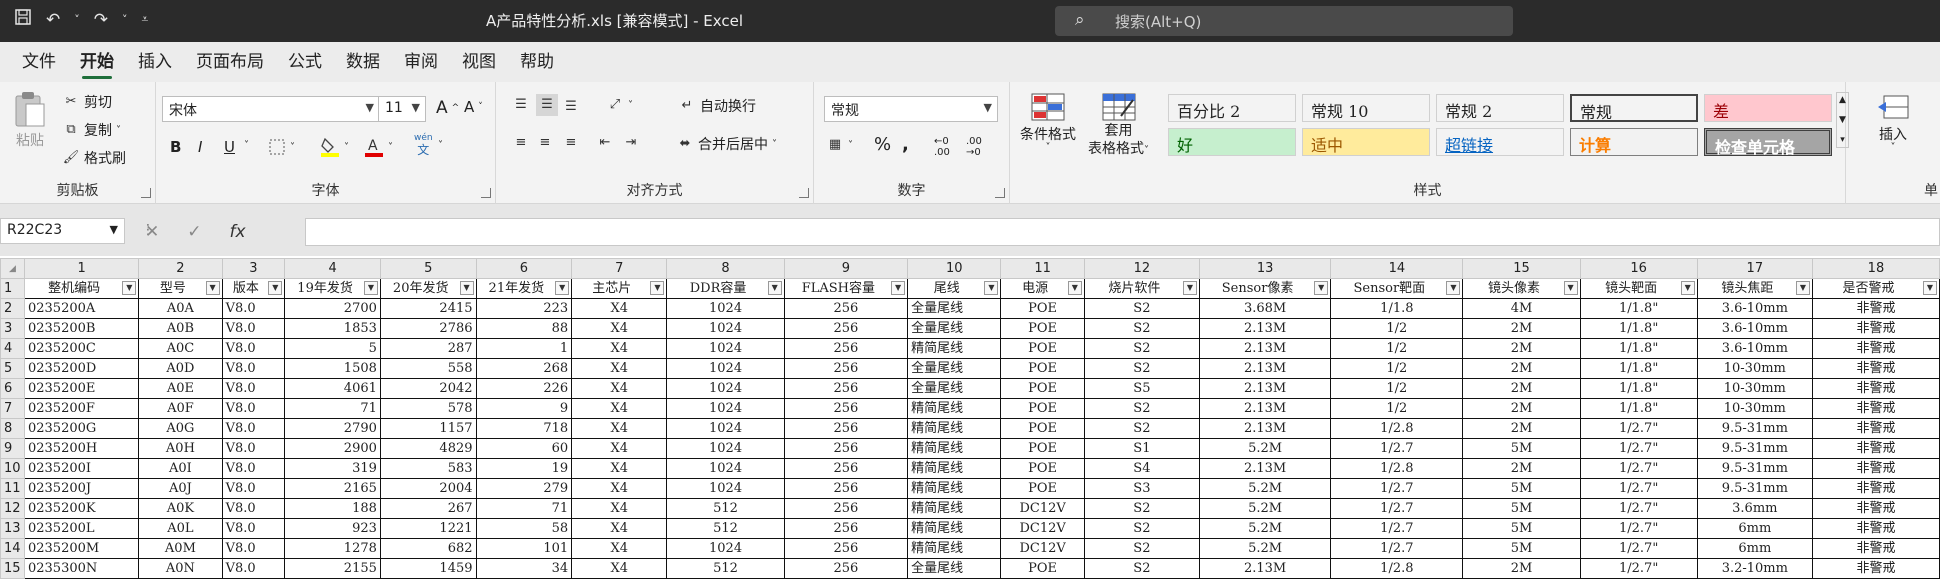 The width and height of the screenshot is (1940, 580). What do you see at coordinates (1754, 388) in the screenshot?
I see `table-cell: 10-30mm` at bounding box center [1754, 388].